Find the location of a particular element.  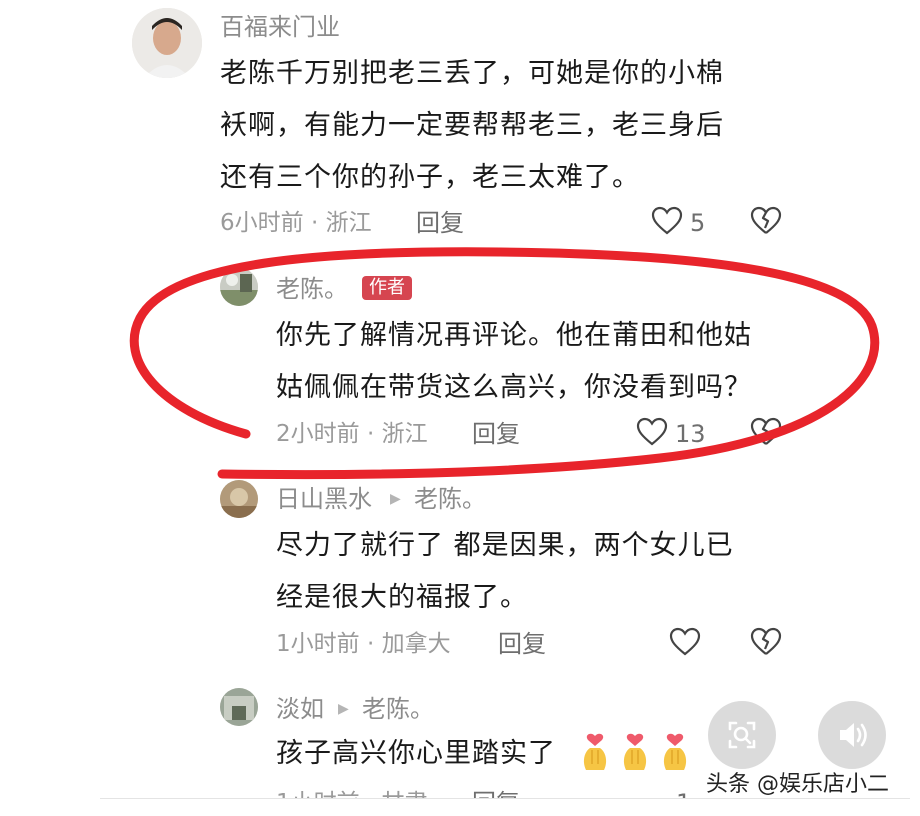

comment-meta: 6小时前 · 浙江 is located at coordinates (296, 223).